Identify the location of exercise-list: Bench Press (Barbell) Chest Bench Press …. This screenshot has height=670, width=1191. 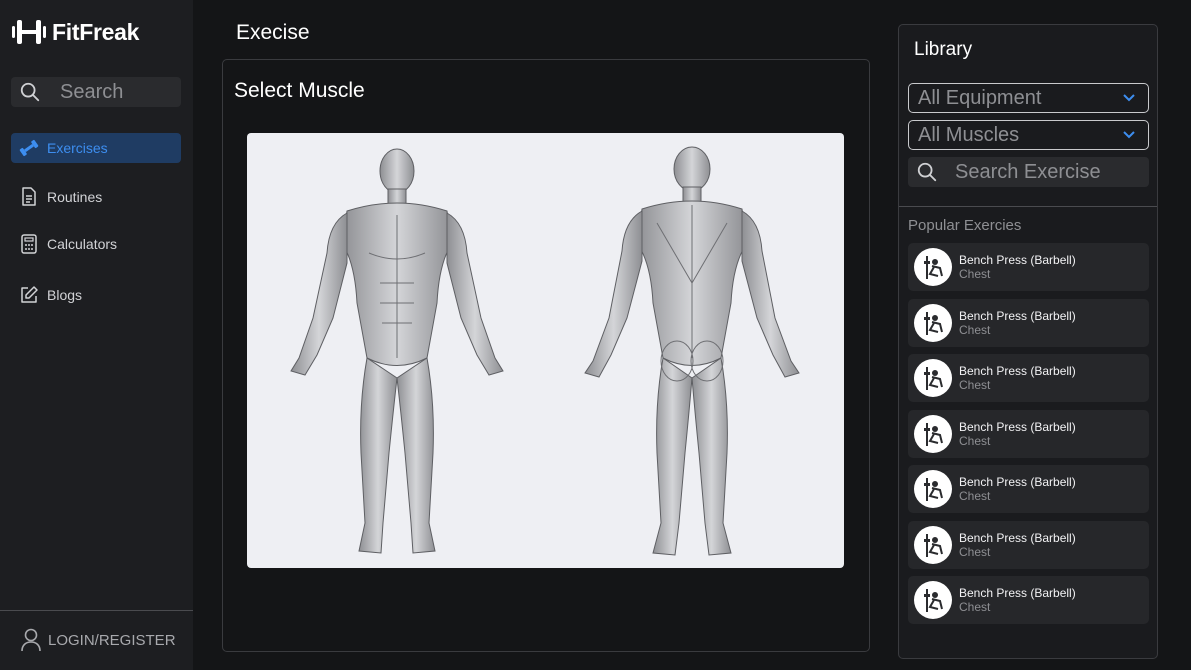
(1028, 437).